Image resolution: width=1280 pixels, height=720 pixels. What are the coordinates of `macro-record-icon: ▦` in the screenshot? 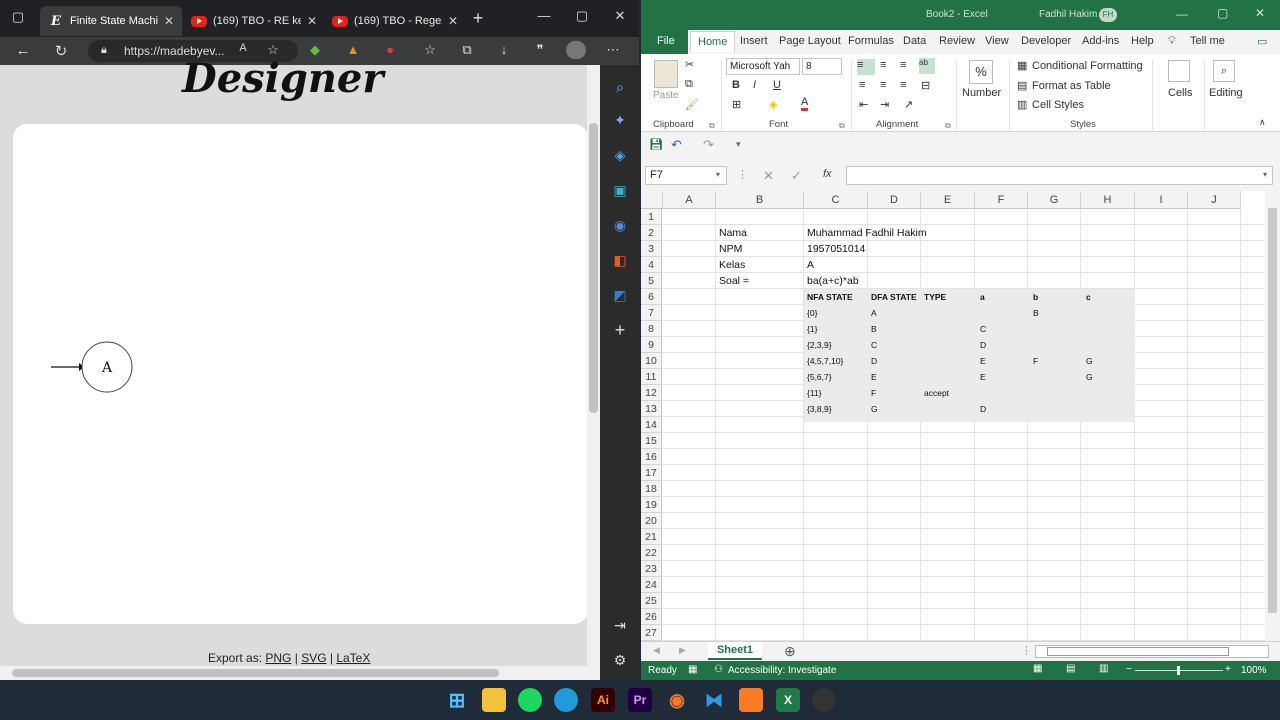 It's located at (692, 669).